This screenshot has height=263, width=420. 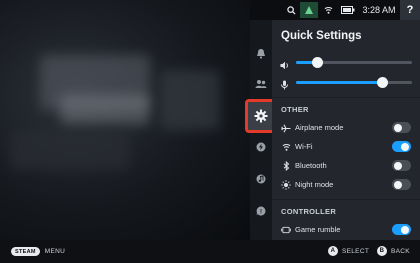 I want to click on gear-icon, so click(x=261, y=116).